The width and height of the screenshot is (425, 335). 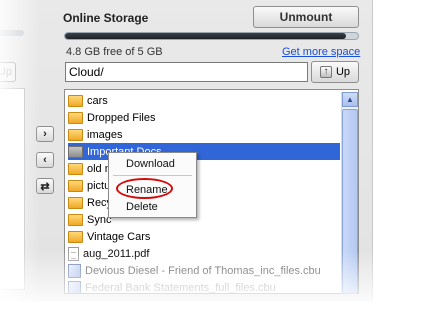 I want to click on storage-free-text: 4.8 GB free of 5 GB, so click(x=114, y=52).